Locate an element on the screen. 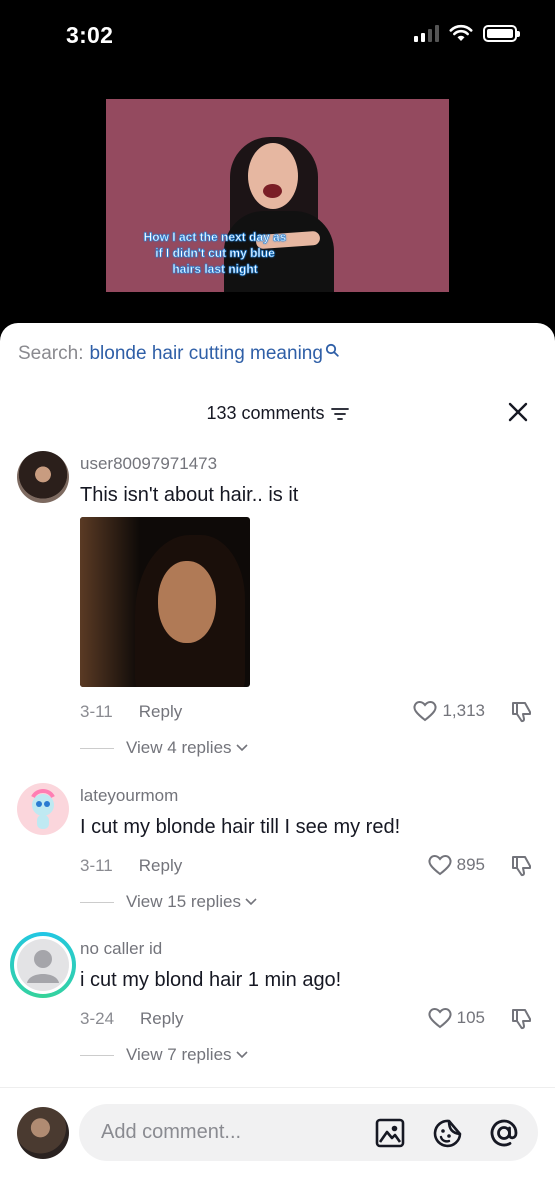 This screenshot has height=1200, width=555. view-replies-button: View 4 replies is located at coordinates (164, 748).